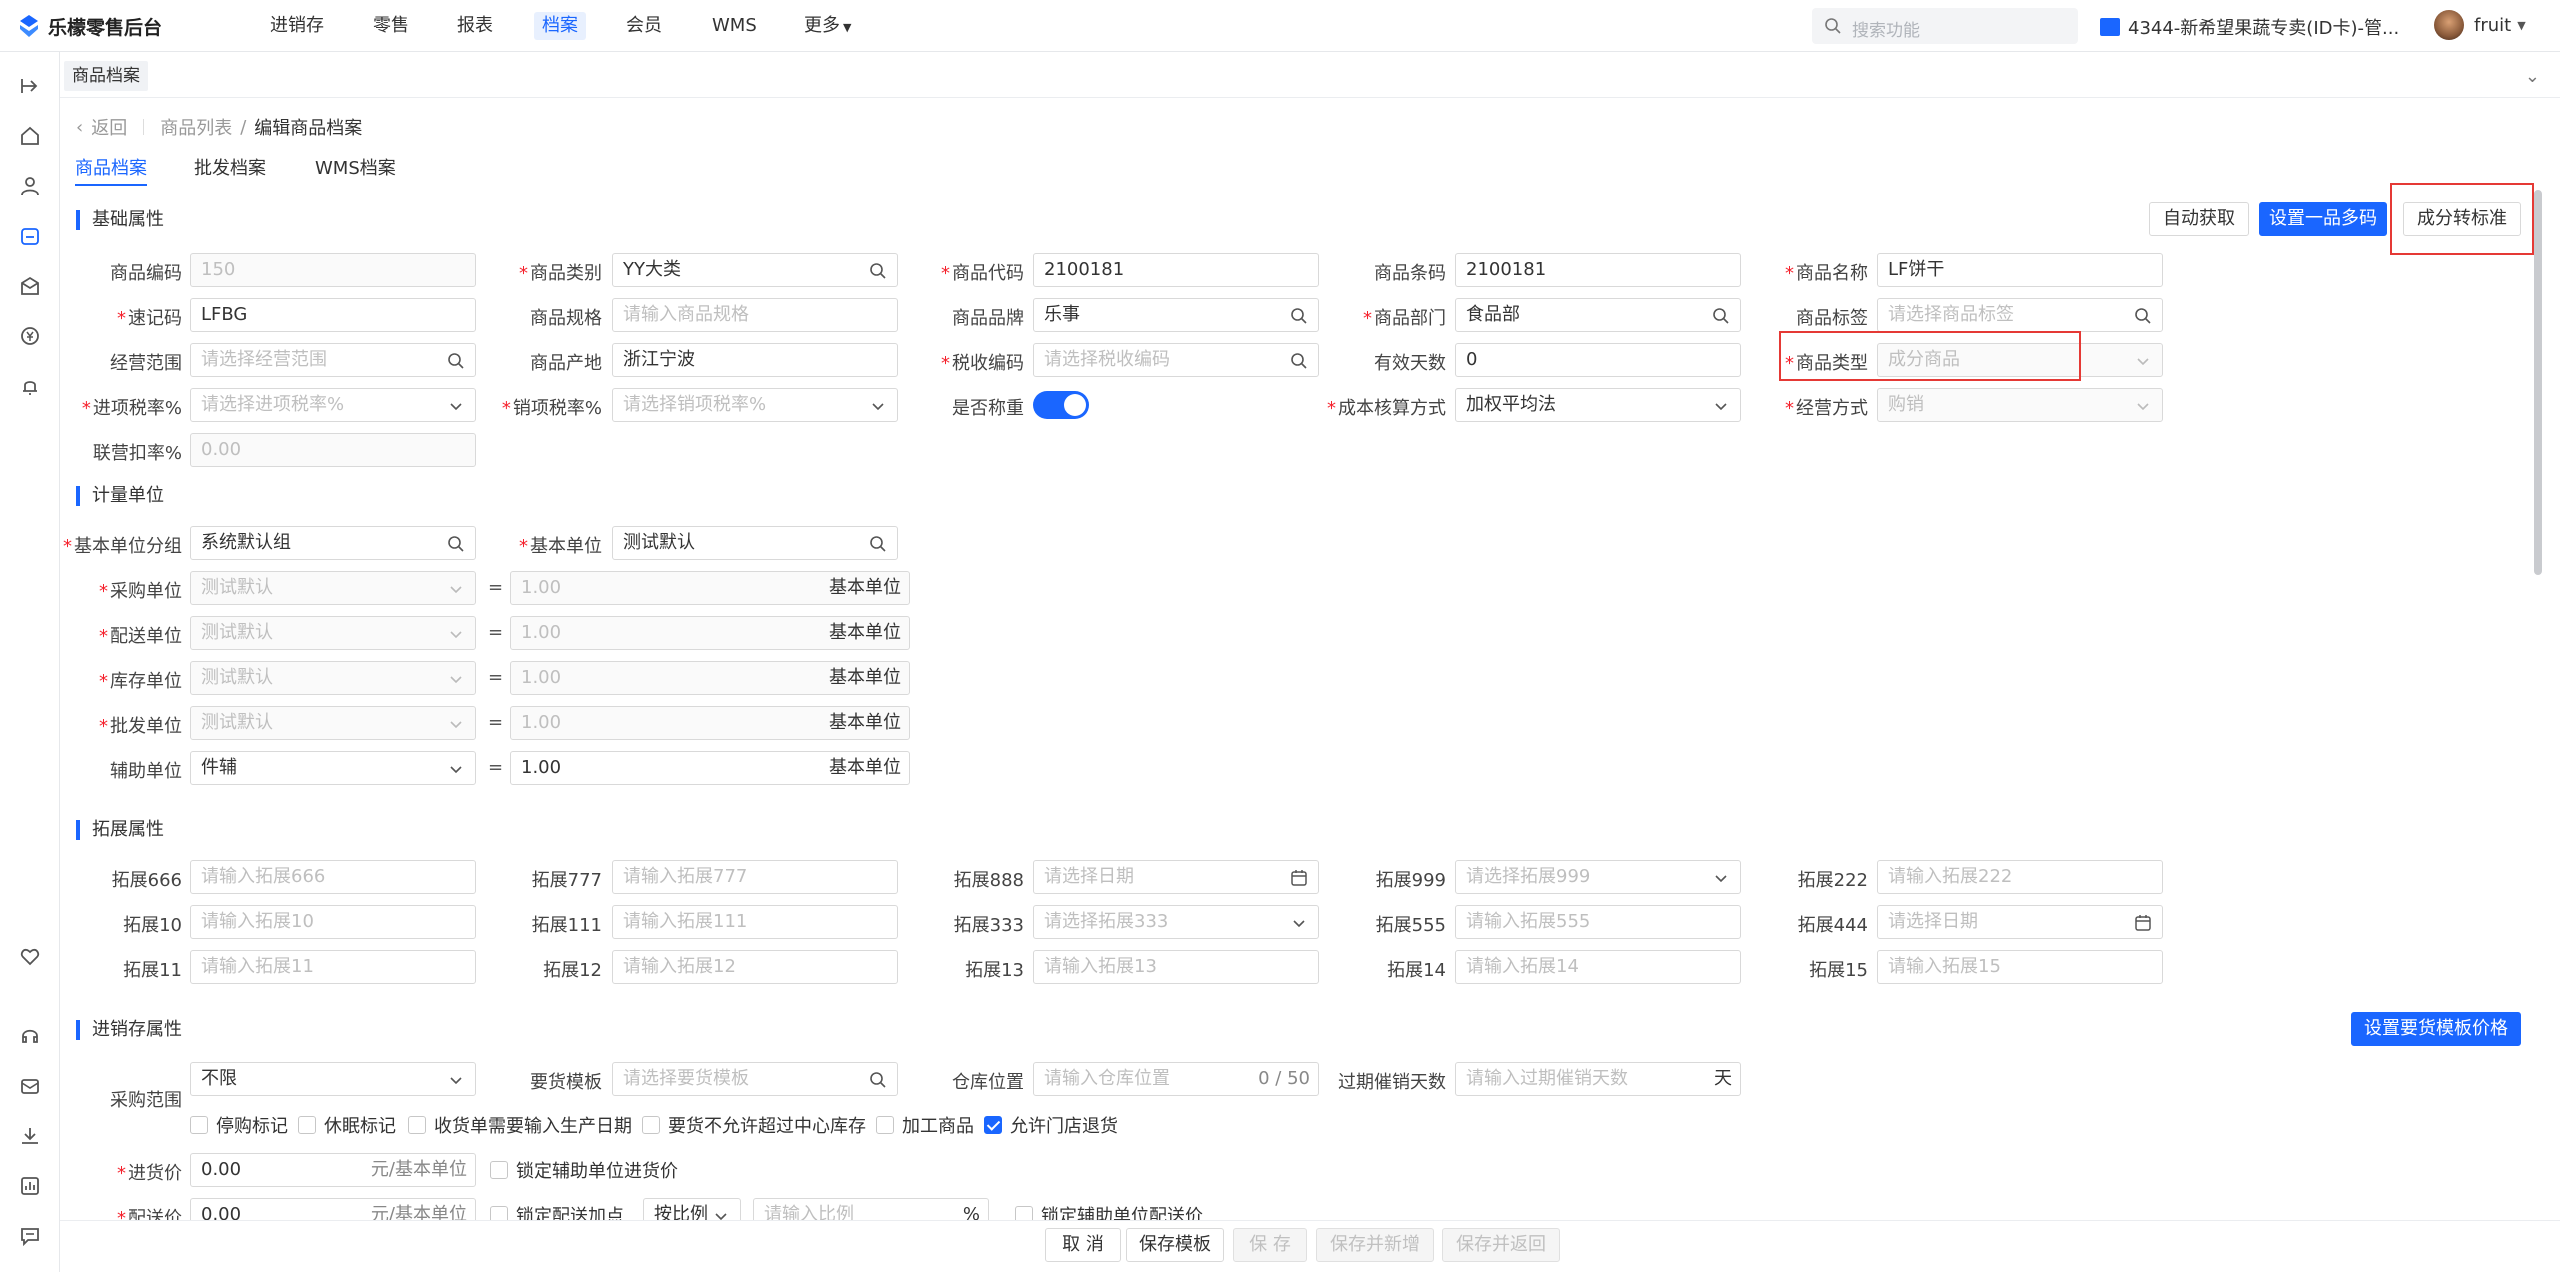  I want to click on aux-unit-select: 件辅, so click(333, 768).